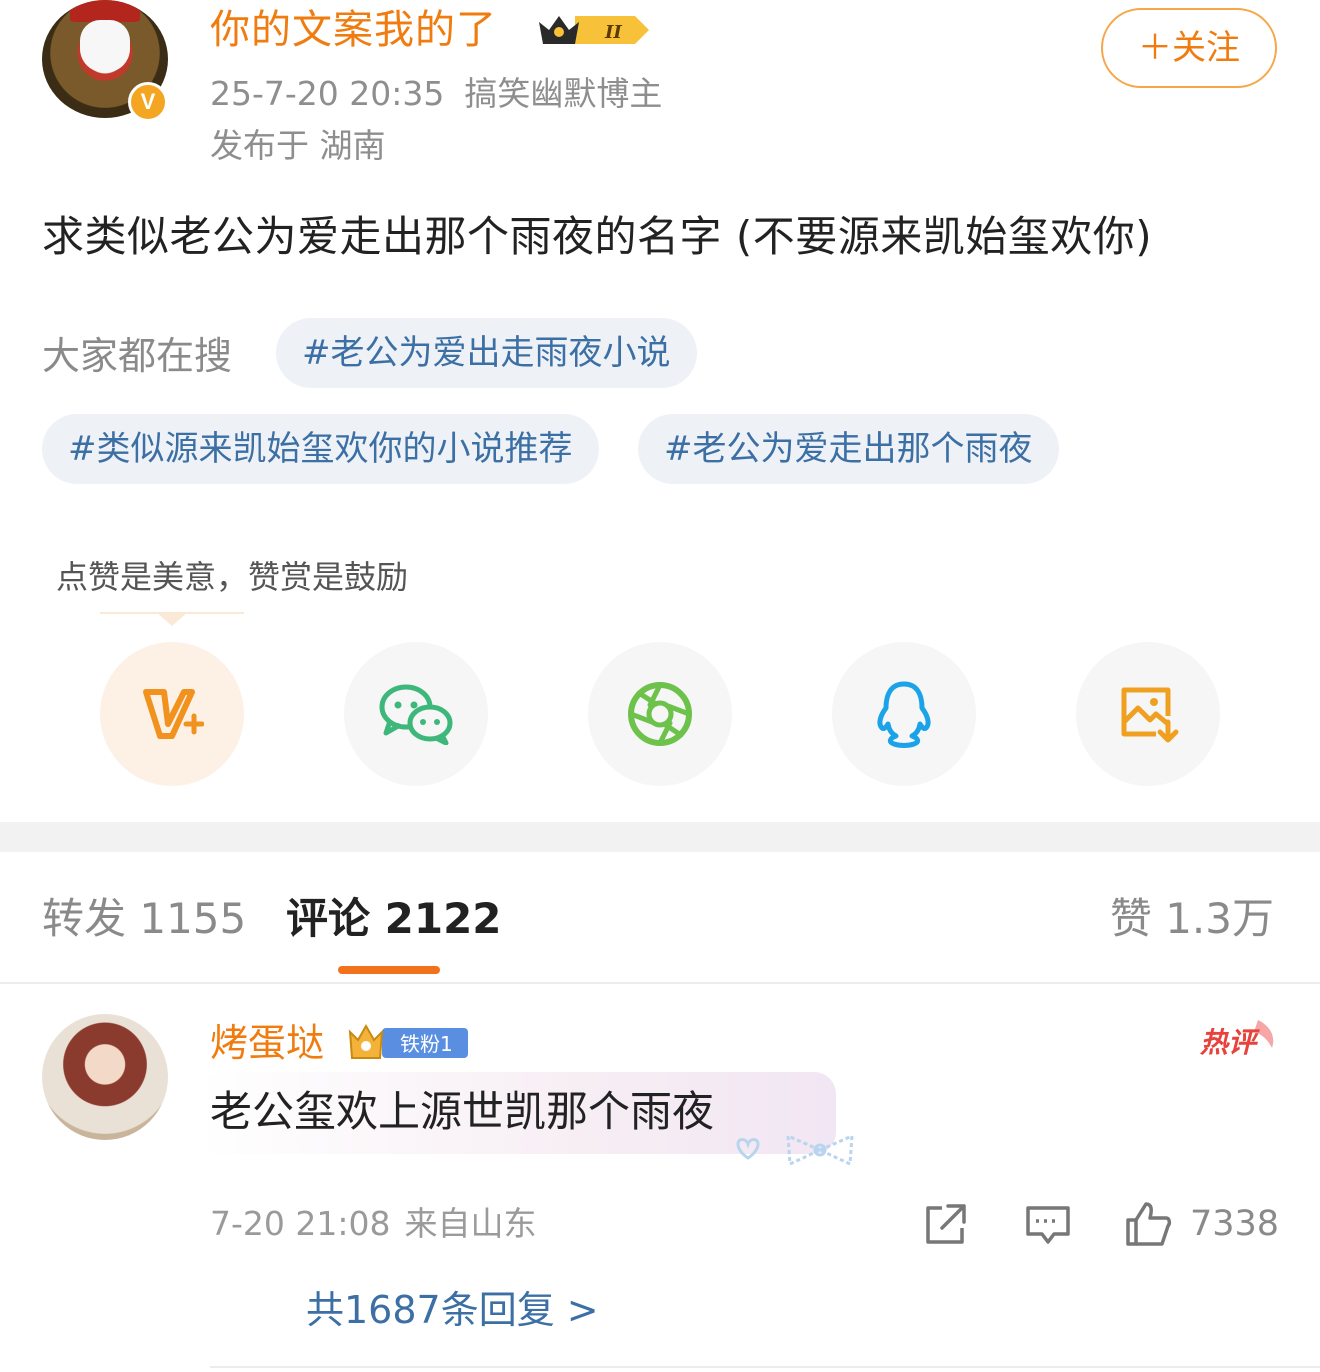 This screenshot has height=1372, width=1320. I want to click on author-name: 你的文案我的了, so click(353, 30).